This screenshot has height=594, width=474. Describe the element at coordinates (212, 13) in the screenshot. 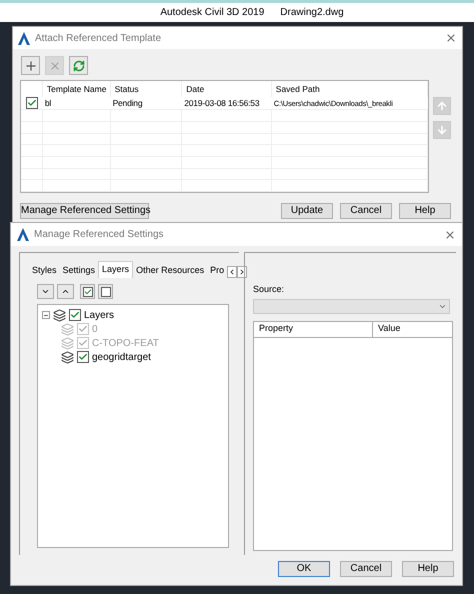

I see `app-title: Autodesk Civil 3D 2019` at that location.